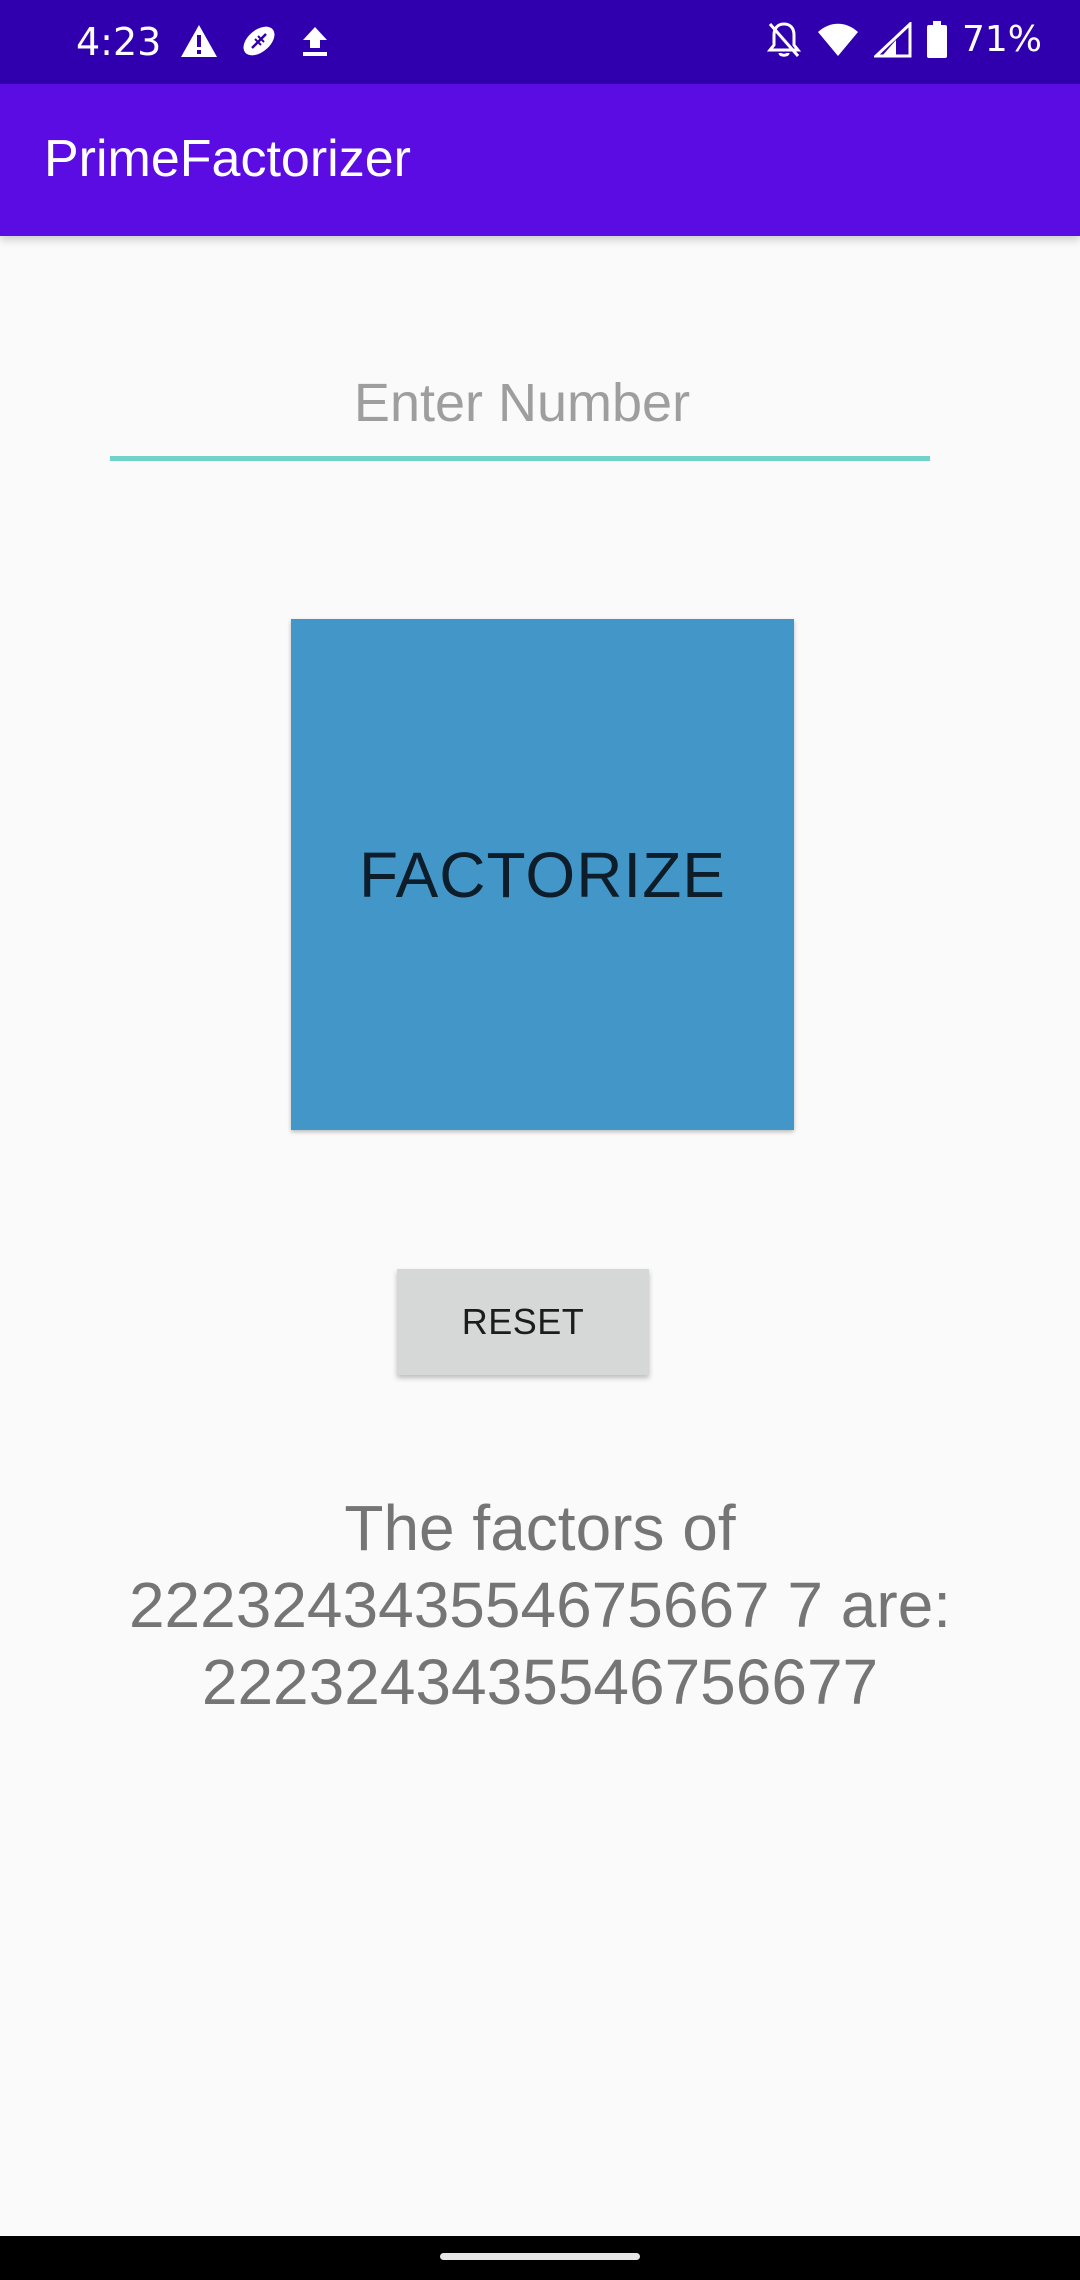 The width and height of the screenshot is (1080, 2280). What do you see at coordinates (315, 41) in the screenshot?
I see `upload-icon` at bounding box center [315, 41].